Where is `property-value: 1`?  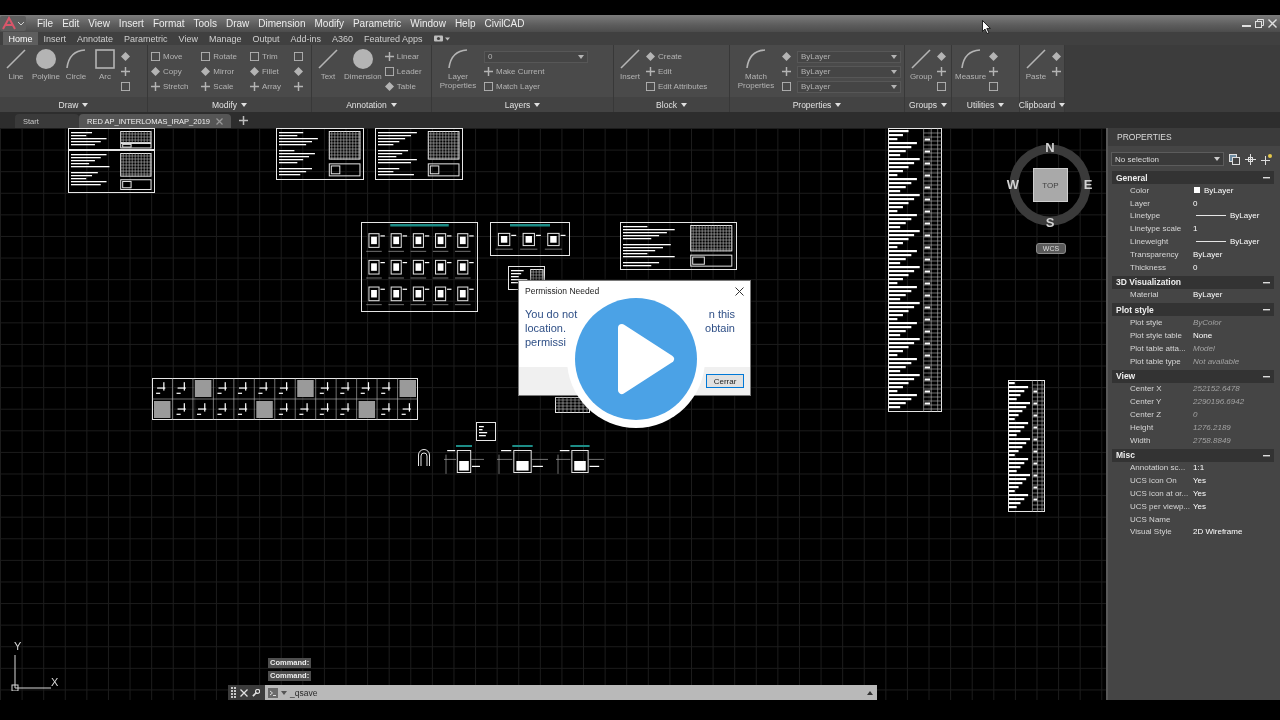 property-value: 1 is located at coordinates (1195, 229).